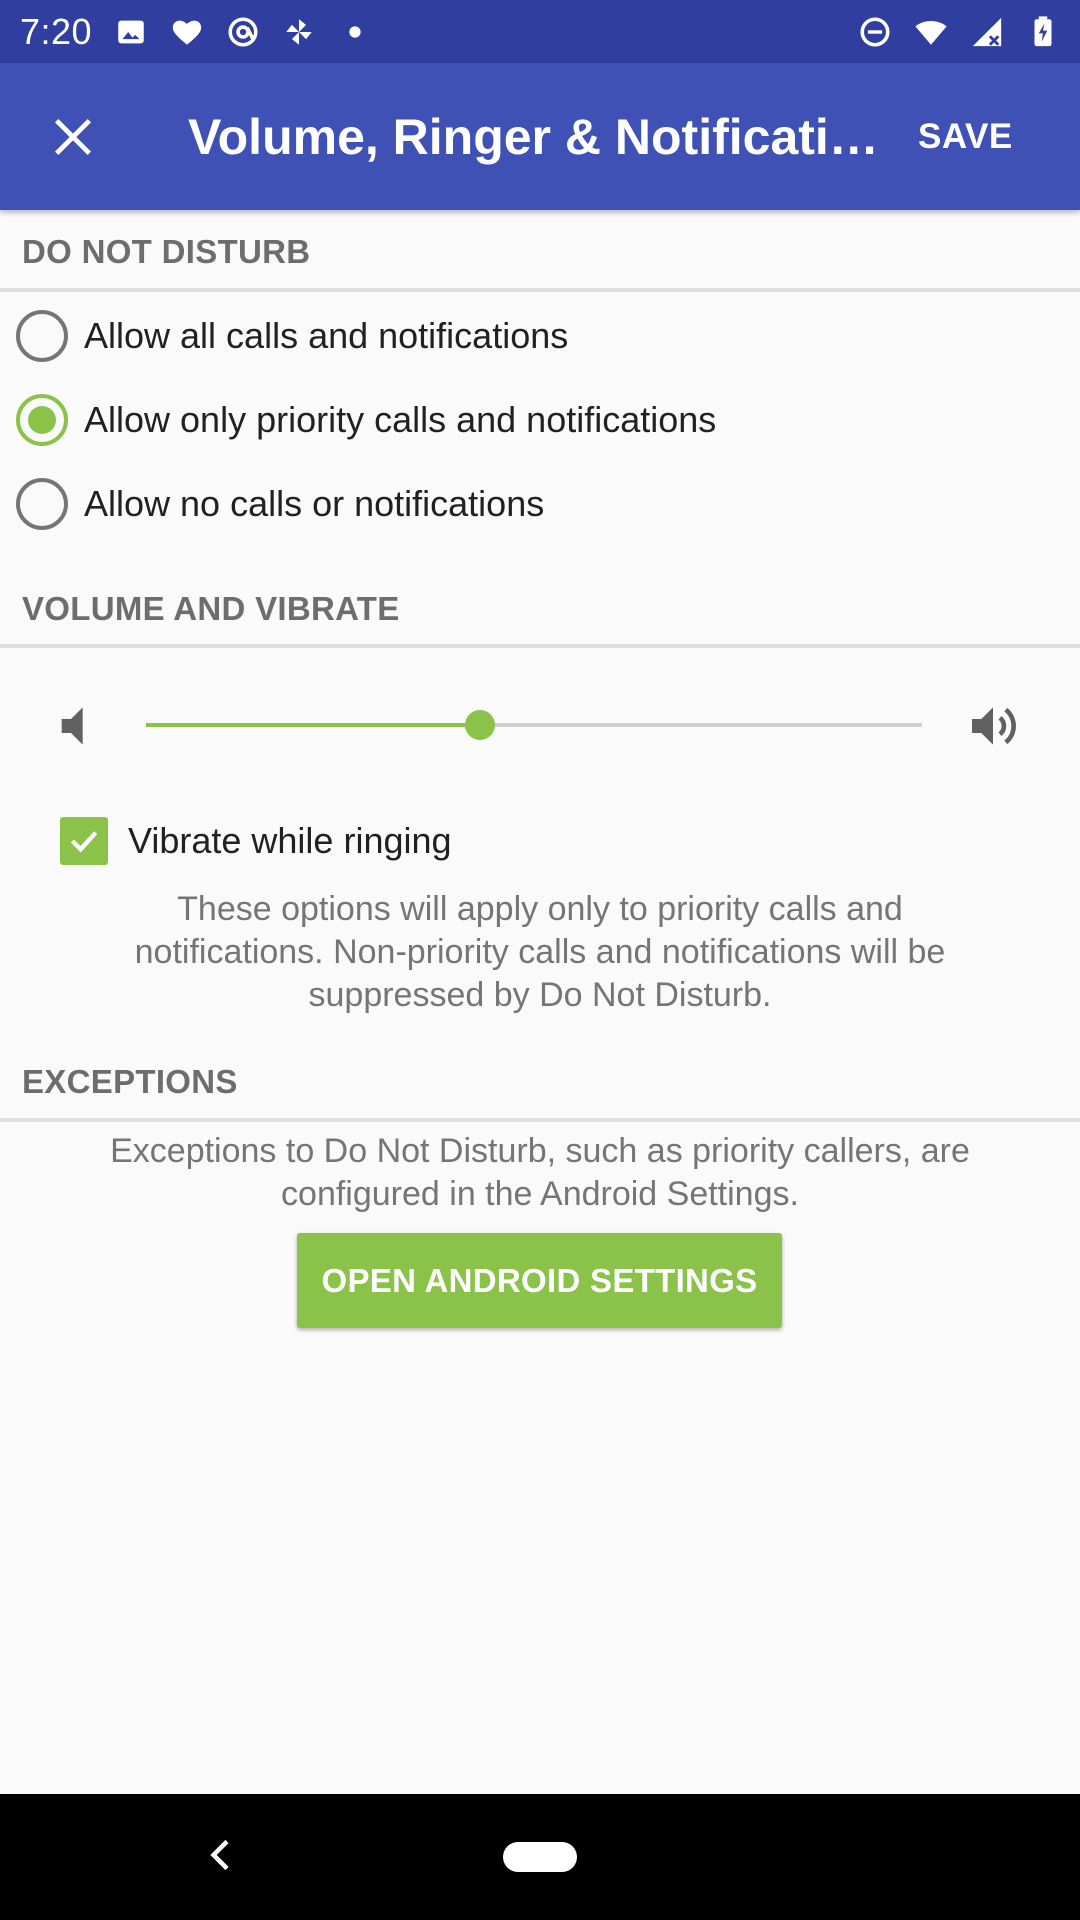 The width and height of the screenshot is (1080, 1920). Describe the element at coordinates (479, 725) in the screenshot. I see `slider-thumb` at that location.